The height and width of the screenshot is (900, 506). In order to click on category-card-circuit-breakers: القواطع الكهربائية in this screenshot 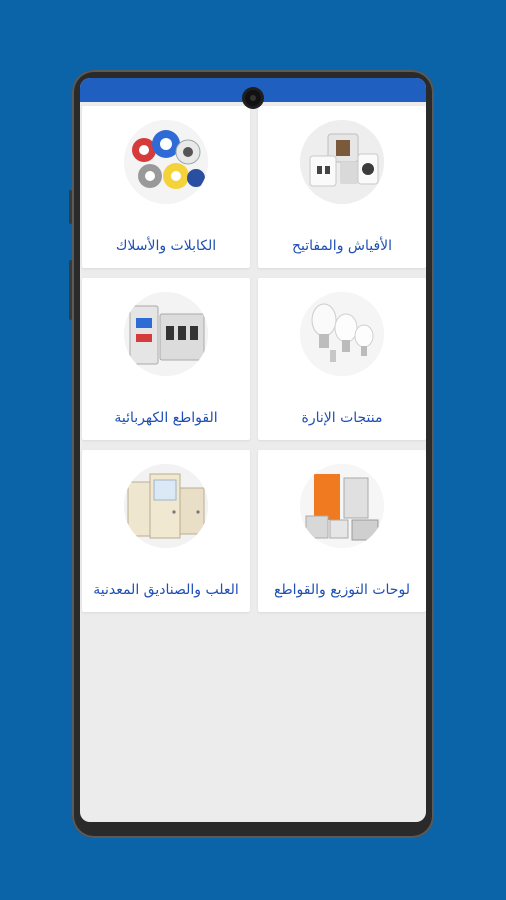, I will do `click(166, 359)`.